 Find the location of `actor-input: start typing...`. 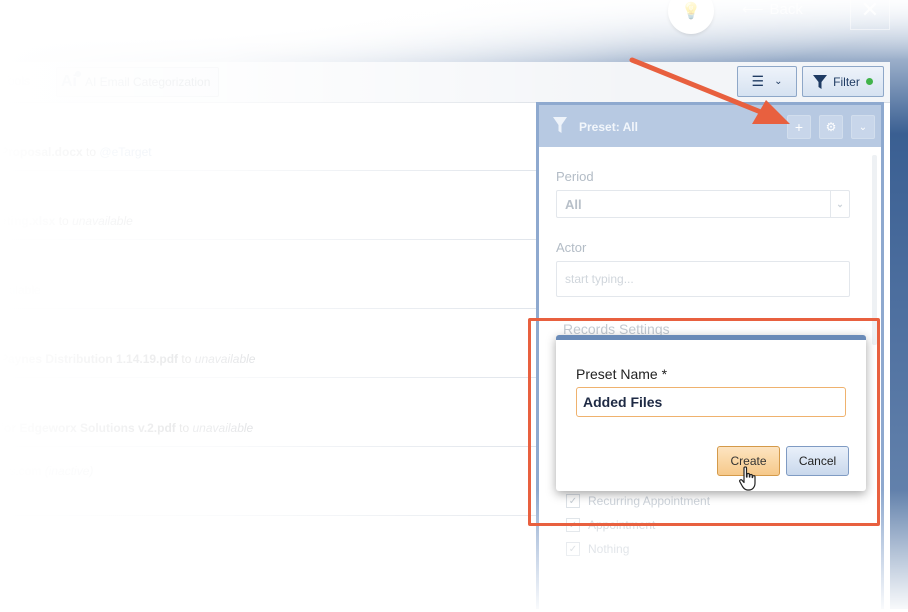

actor-input: start typing... is located at coordinates (703, 279).